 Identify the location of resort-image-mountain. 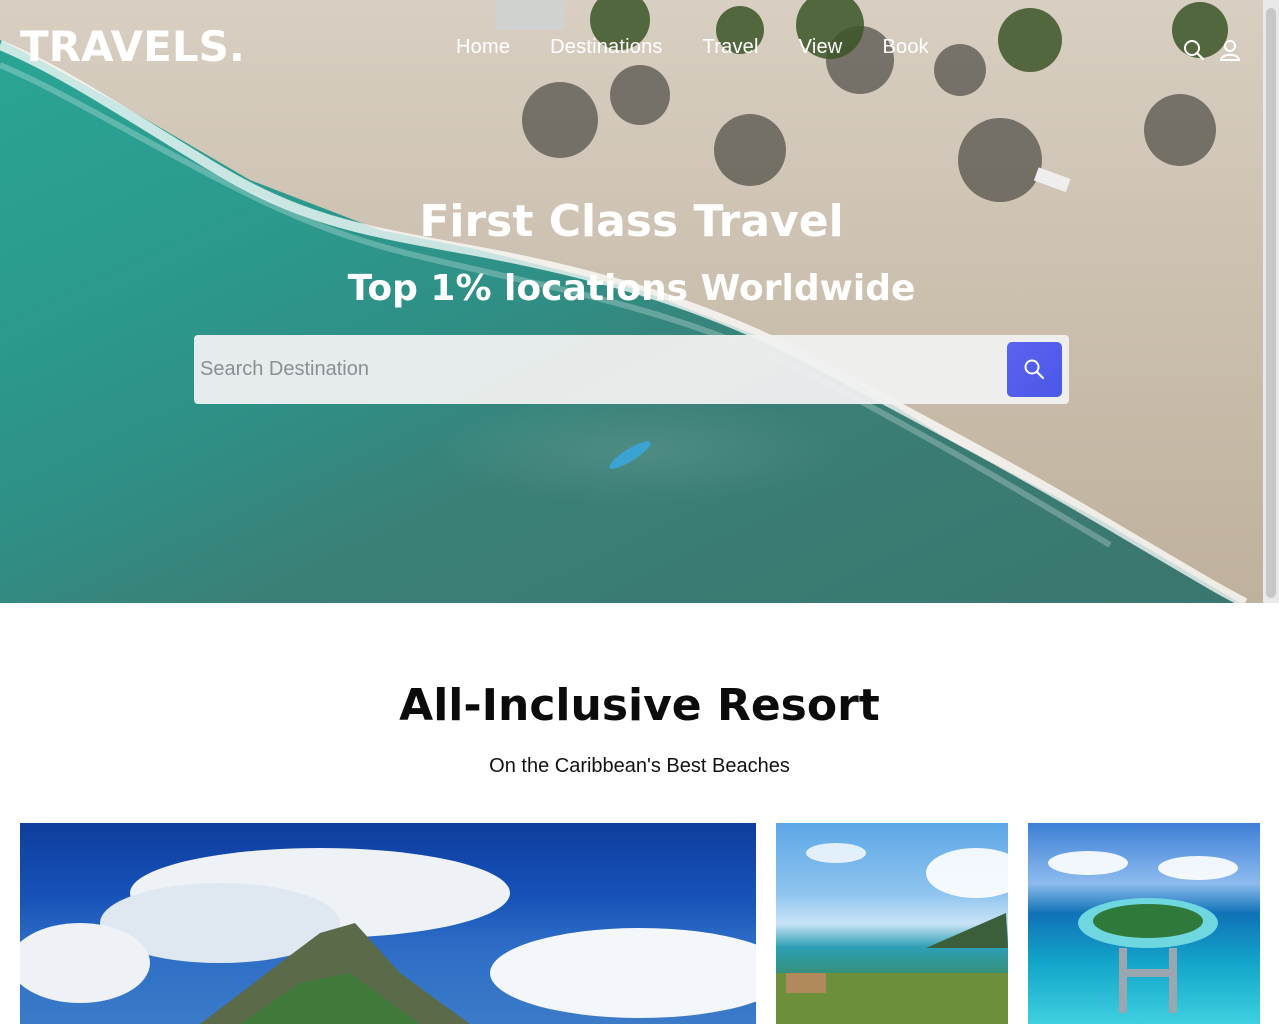
(388, 923).